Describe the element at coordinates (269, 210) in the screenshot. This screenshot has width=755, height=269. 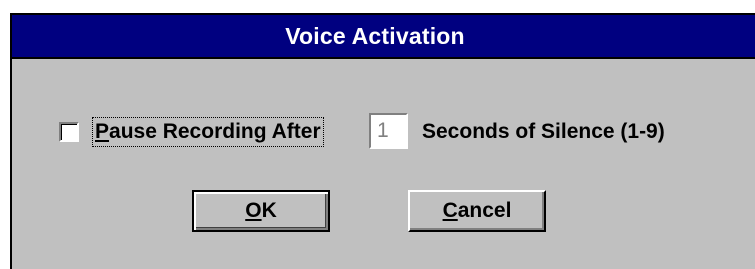
I see `ok-label-text: K` at that location.